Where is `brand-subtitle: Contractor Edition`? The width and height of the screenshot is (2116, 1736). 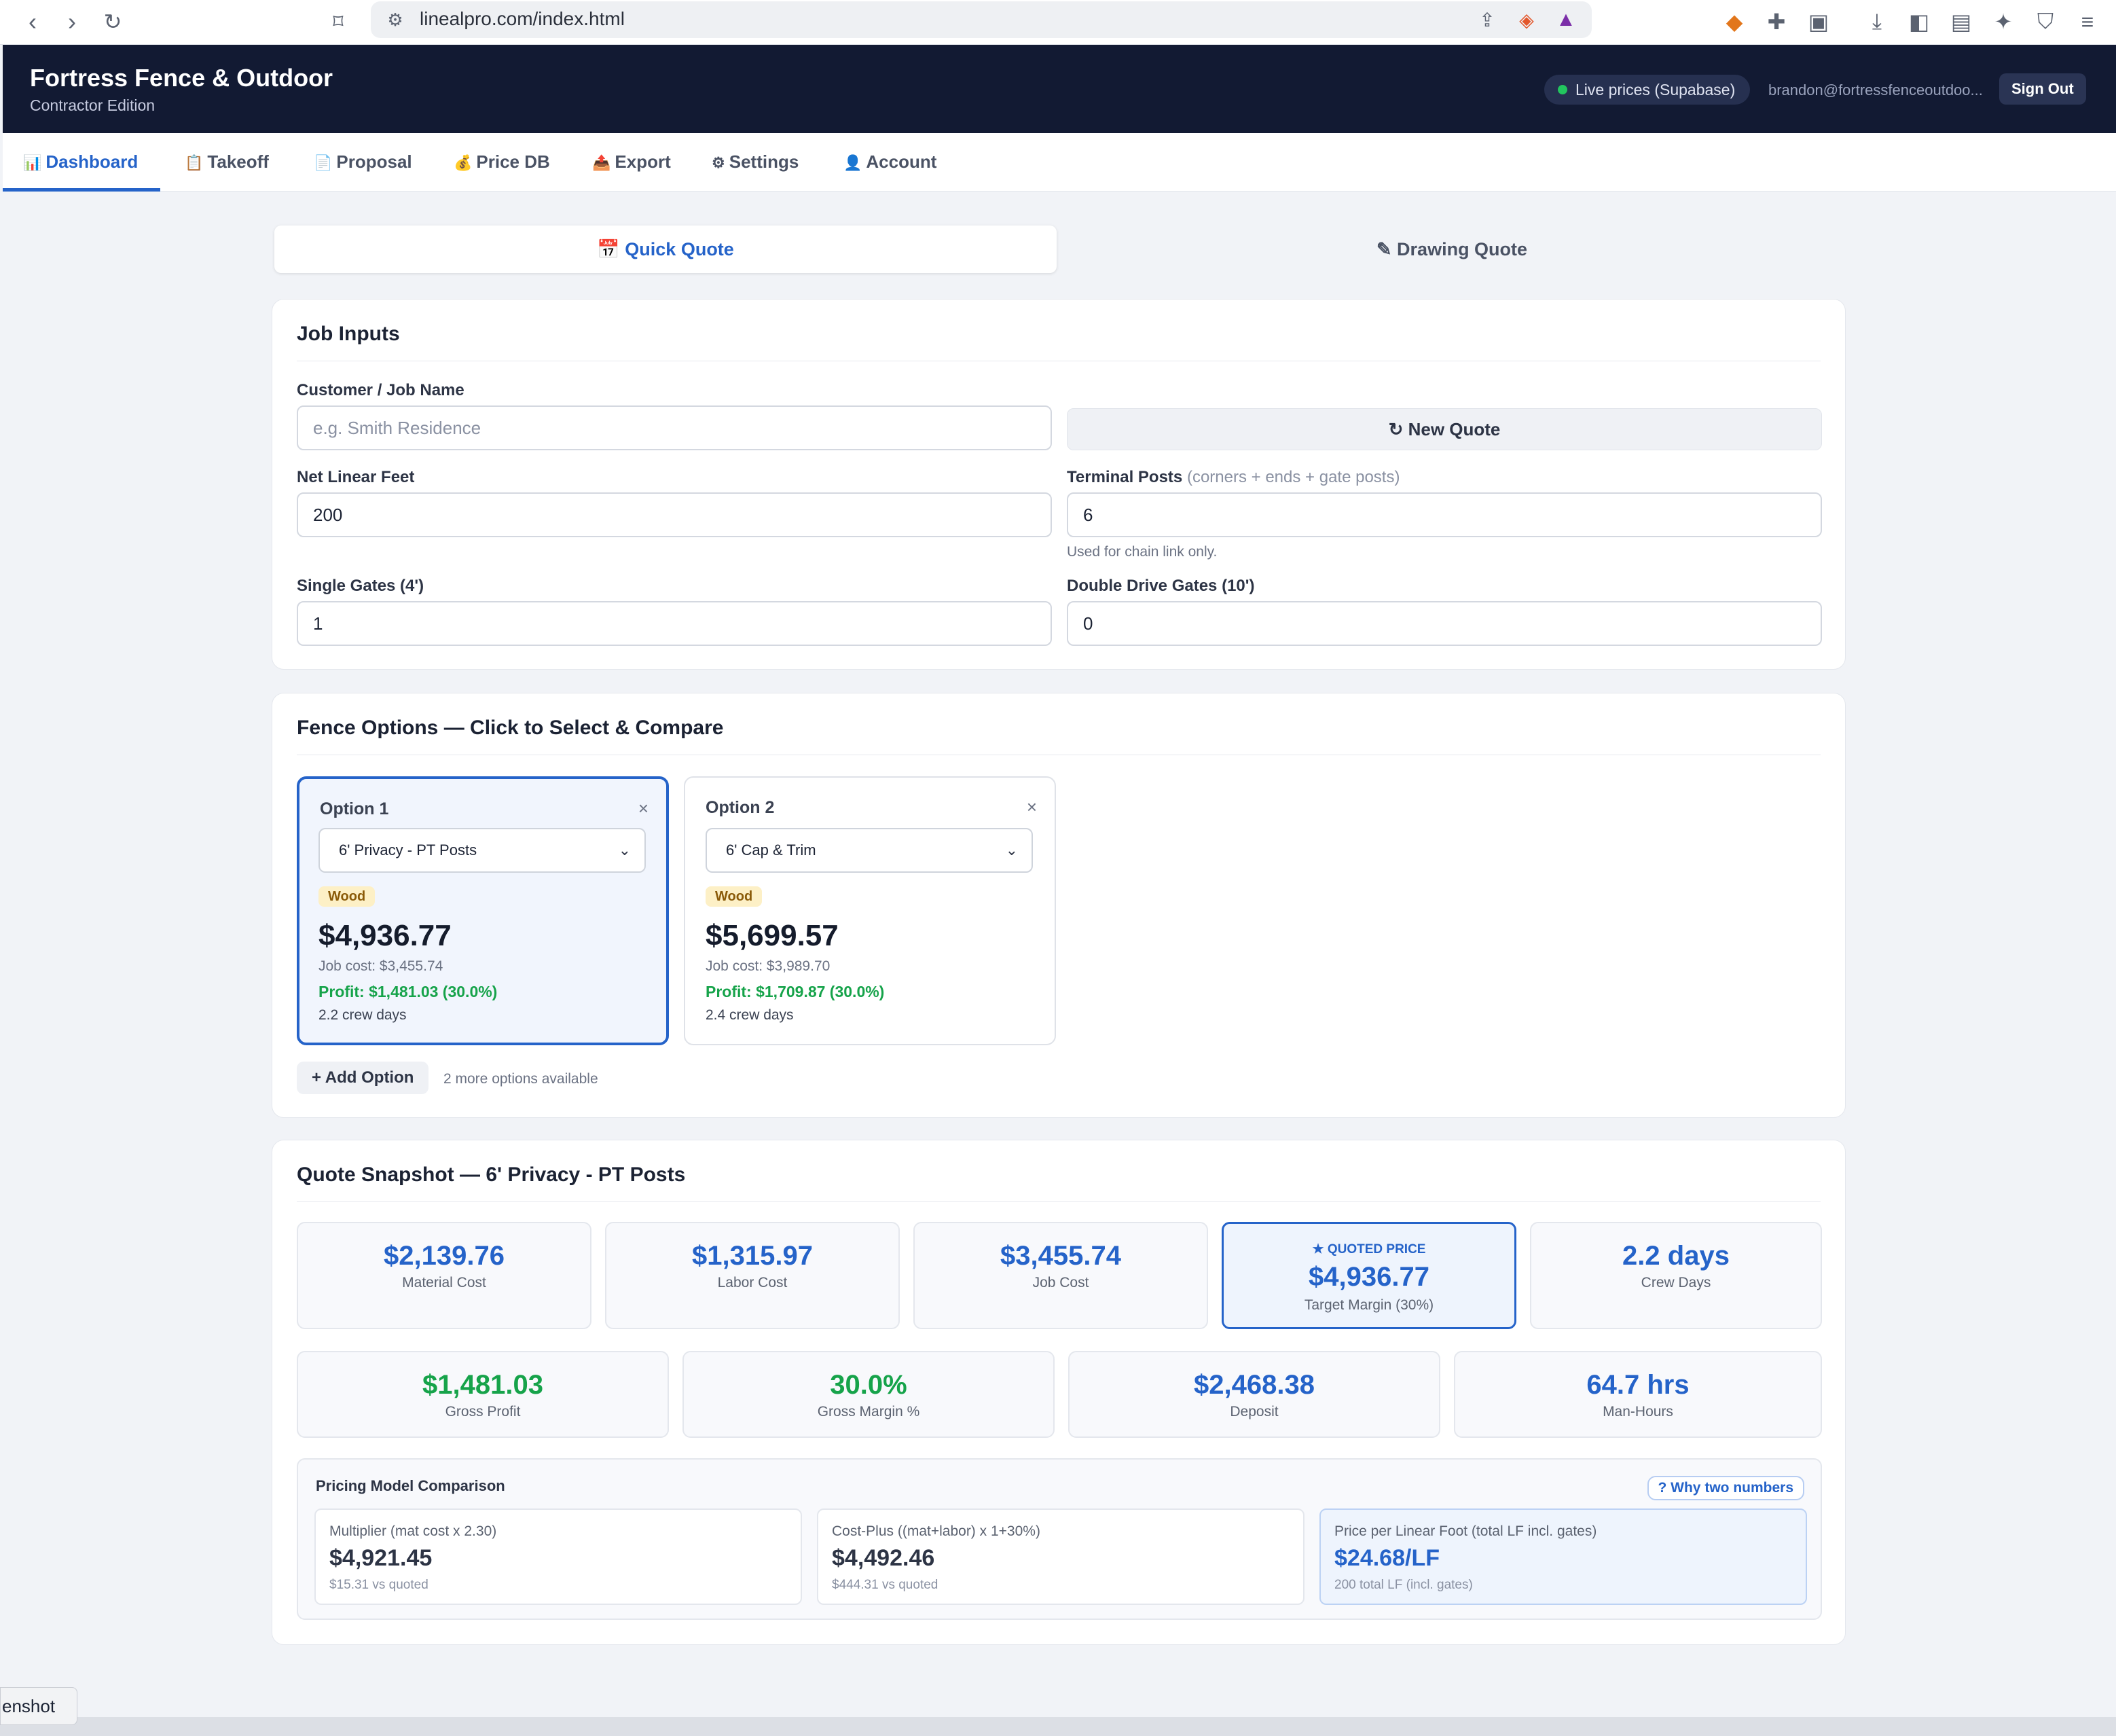 brand-subtitle: Contractor Edition is located at coordinates (93, 105).